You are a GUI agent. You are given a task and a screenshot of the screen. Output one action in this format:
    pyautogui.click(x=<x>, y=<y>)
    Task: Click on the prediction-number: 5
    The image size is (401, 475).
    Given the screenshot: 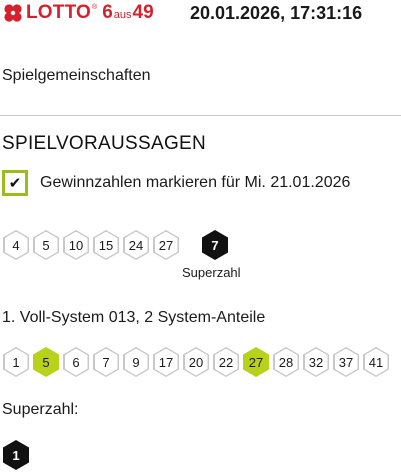 What is the action you would take?
    pyautogui.click(x=46, y=245)
    